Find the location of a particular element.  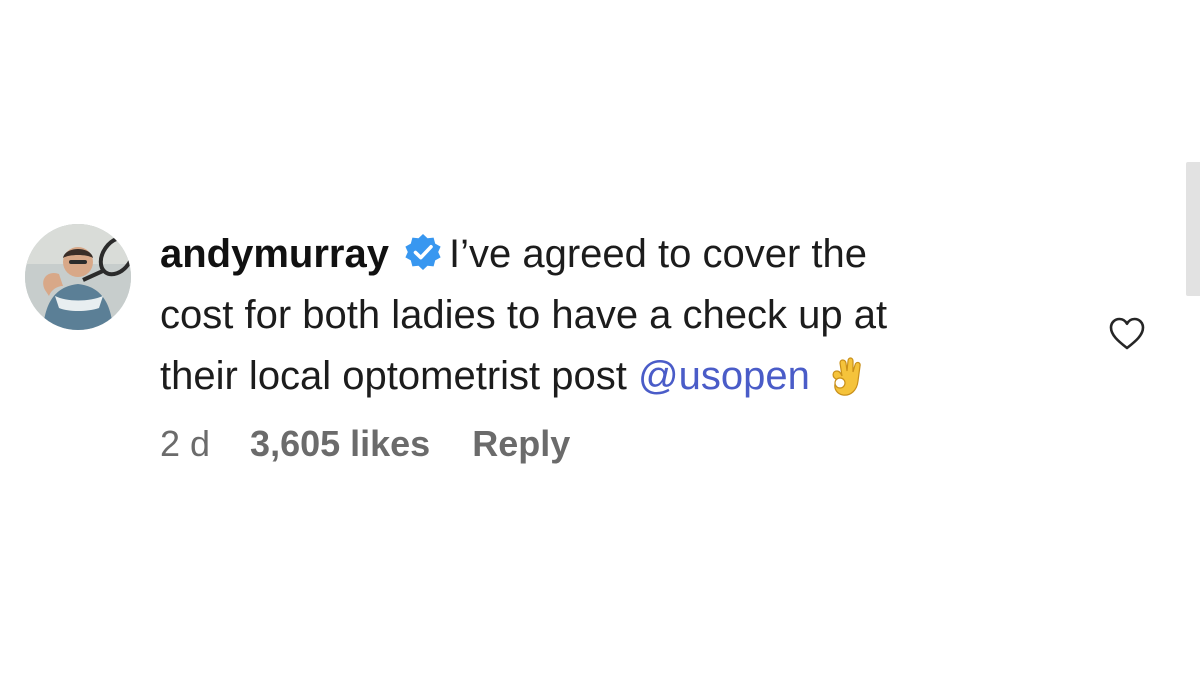

likes-count: 3,605 likes is located at coordinates (340, 444).